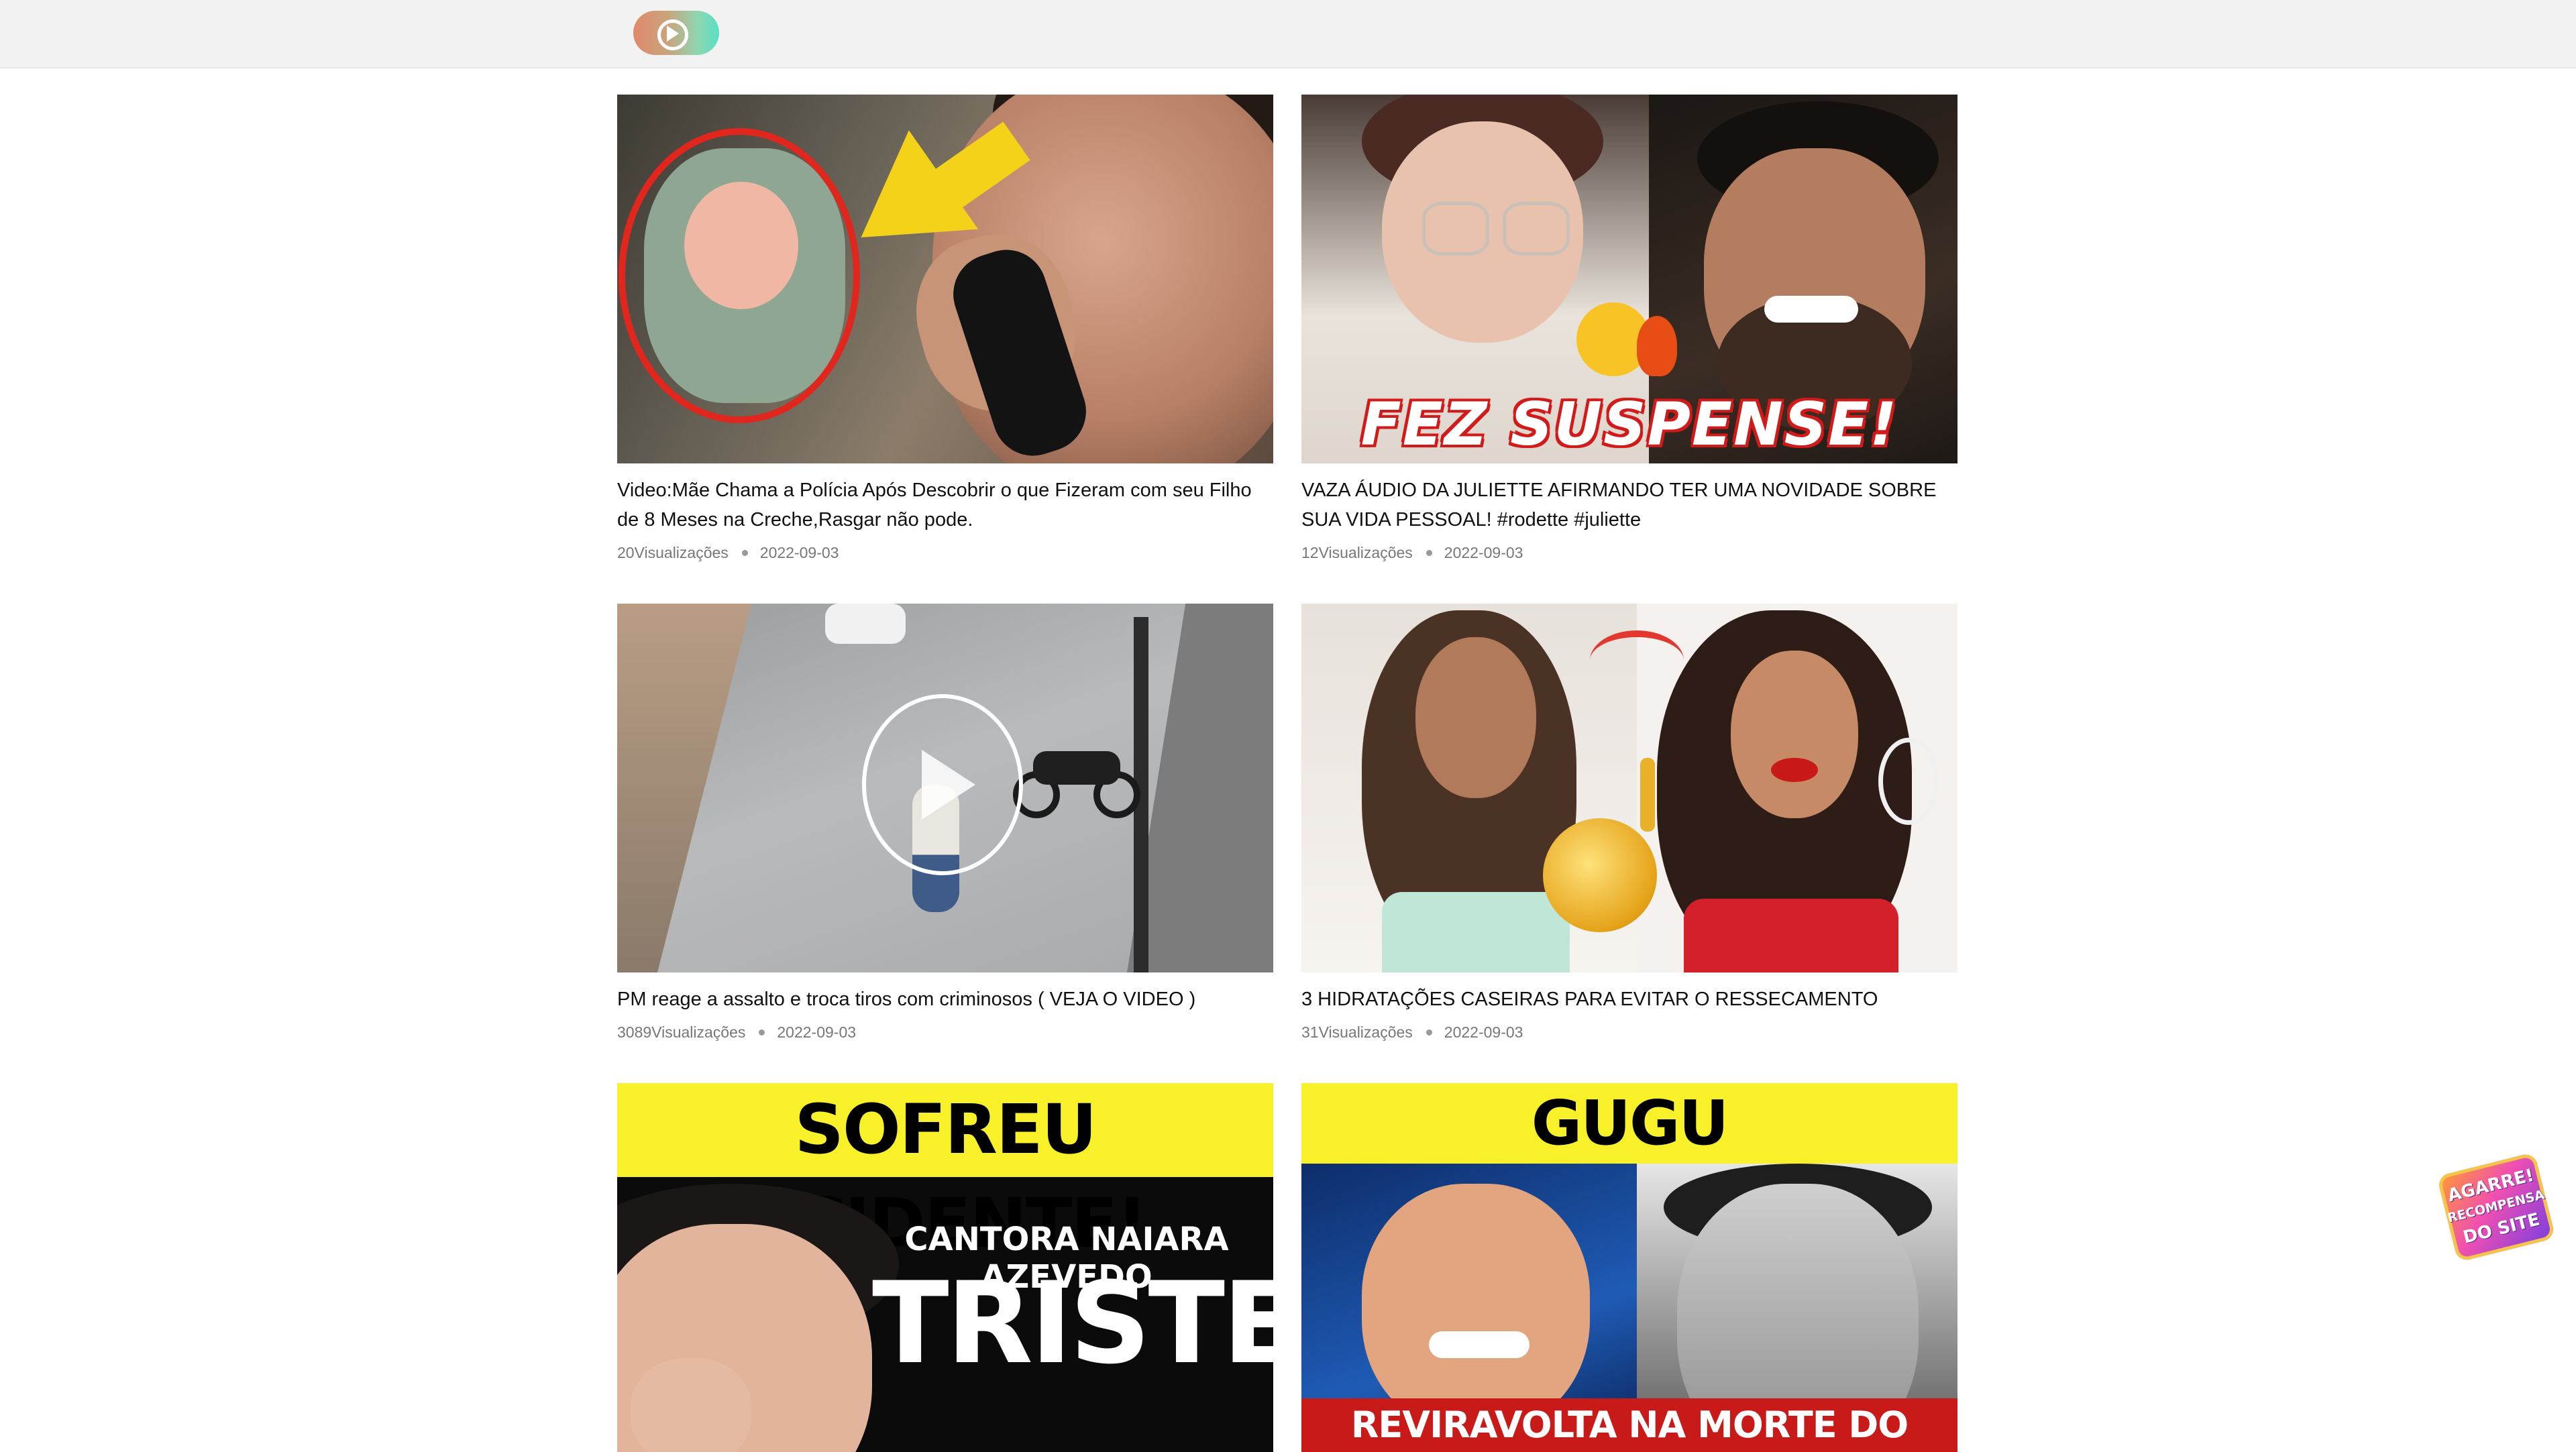 This screenshot has width=2576, height=1452. Describe the element at coordinates (1357, 552) in the screenshot. I see `view-count: 12Visualizações` at that location.